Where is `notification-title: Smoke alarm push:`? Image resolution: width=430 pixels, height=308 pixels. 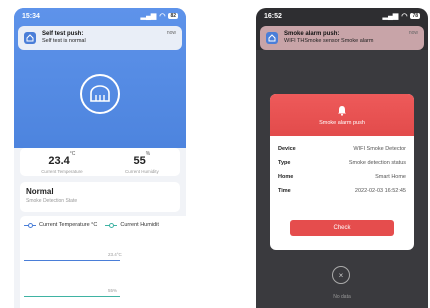 notification-title: Smoke alarm push: is located at coordinates (312, 34).